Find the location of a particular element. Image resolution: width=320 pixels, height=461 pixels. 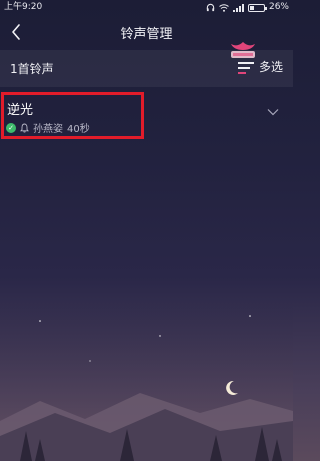

back-chevron-icon is located at coordinates (16, 32).